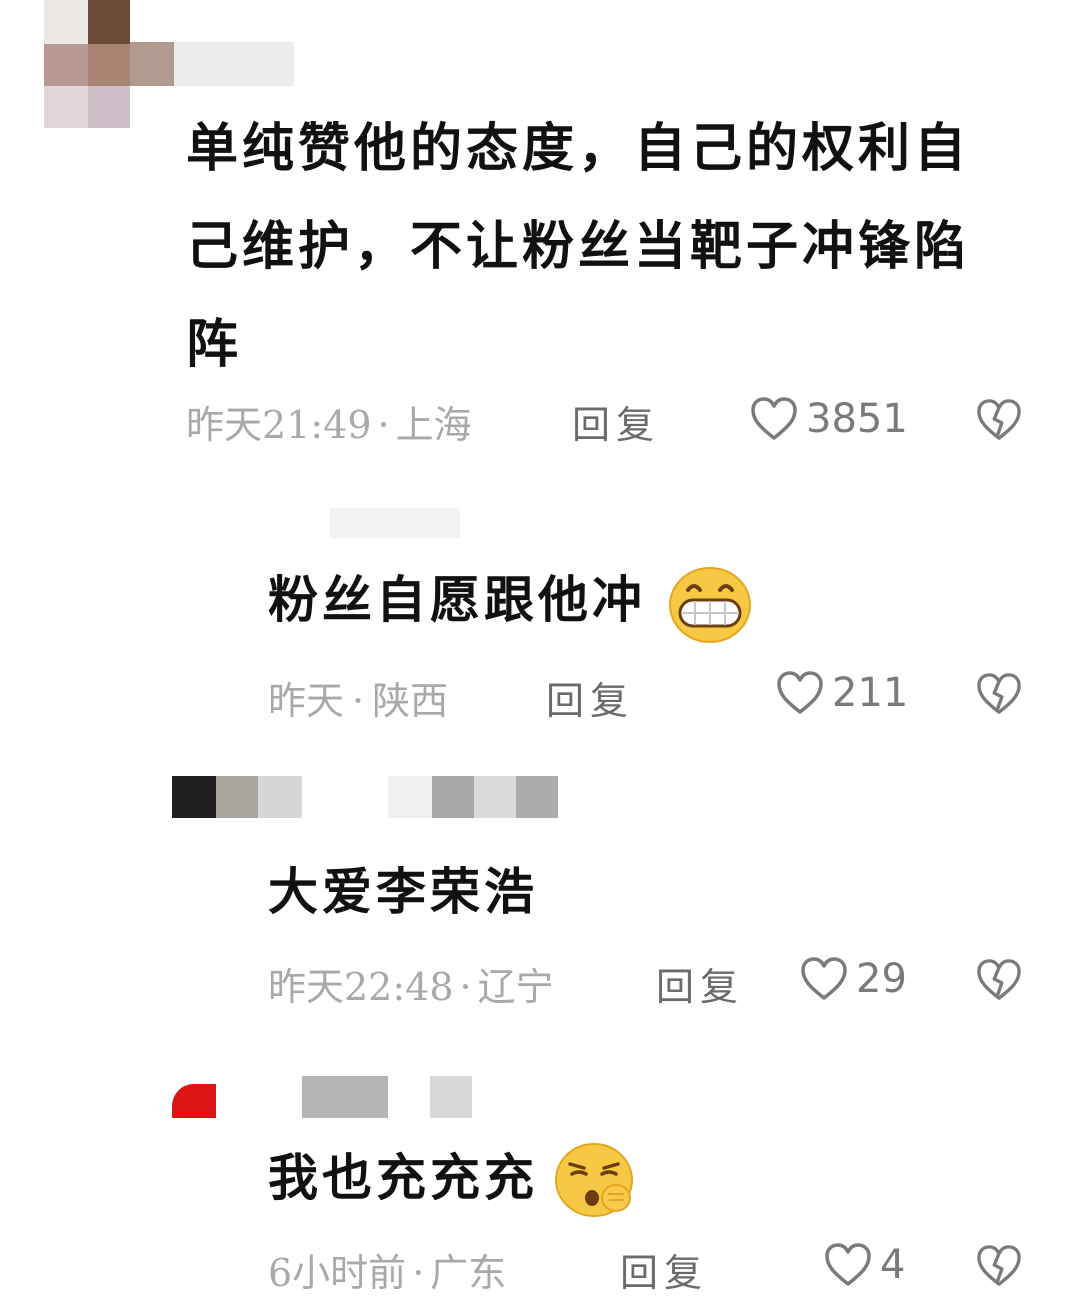 Image resolution: width=1080 pixels, height=1297 pixels. What do you see at coordinates (214, 344) in the screenshot?
I see `comment-text-line: 阵` at bounding box center [214, 344].